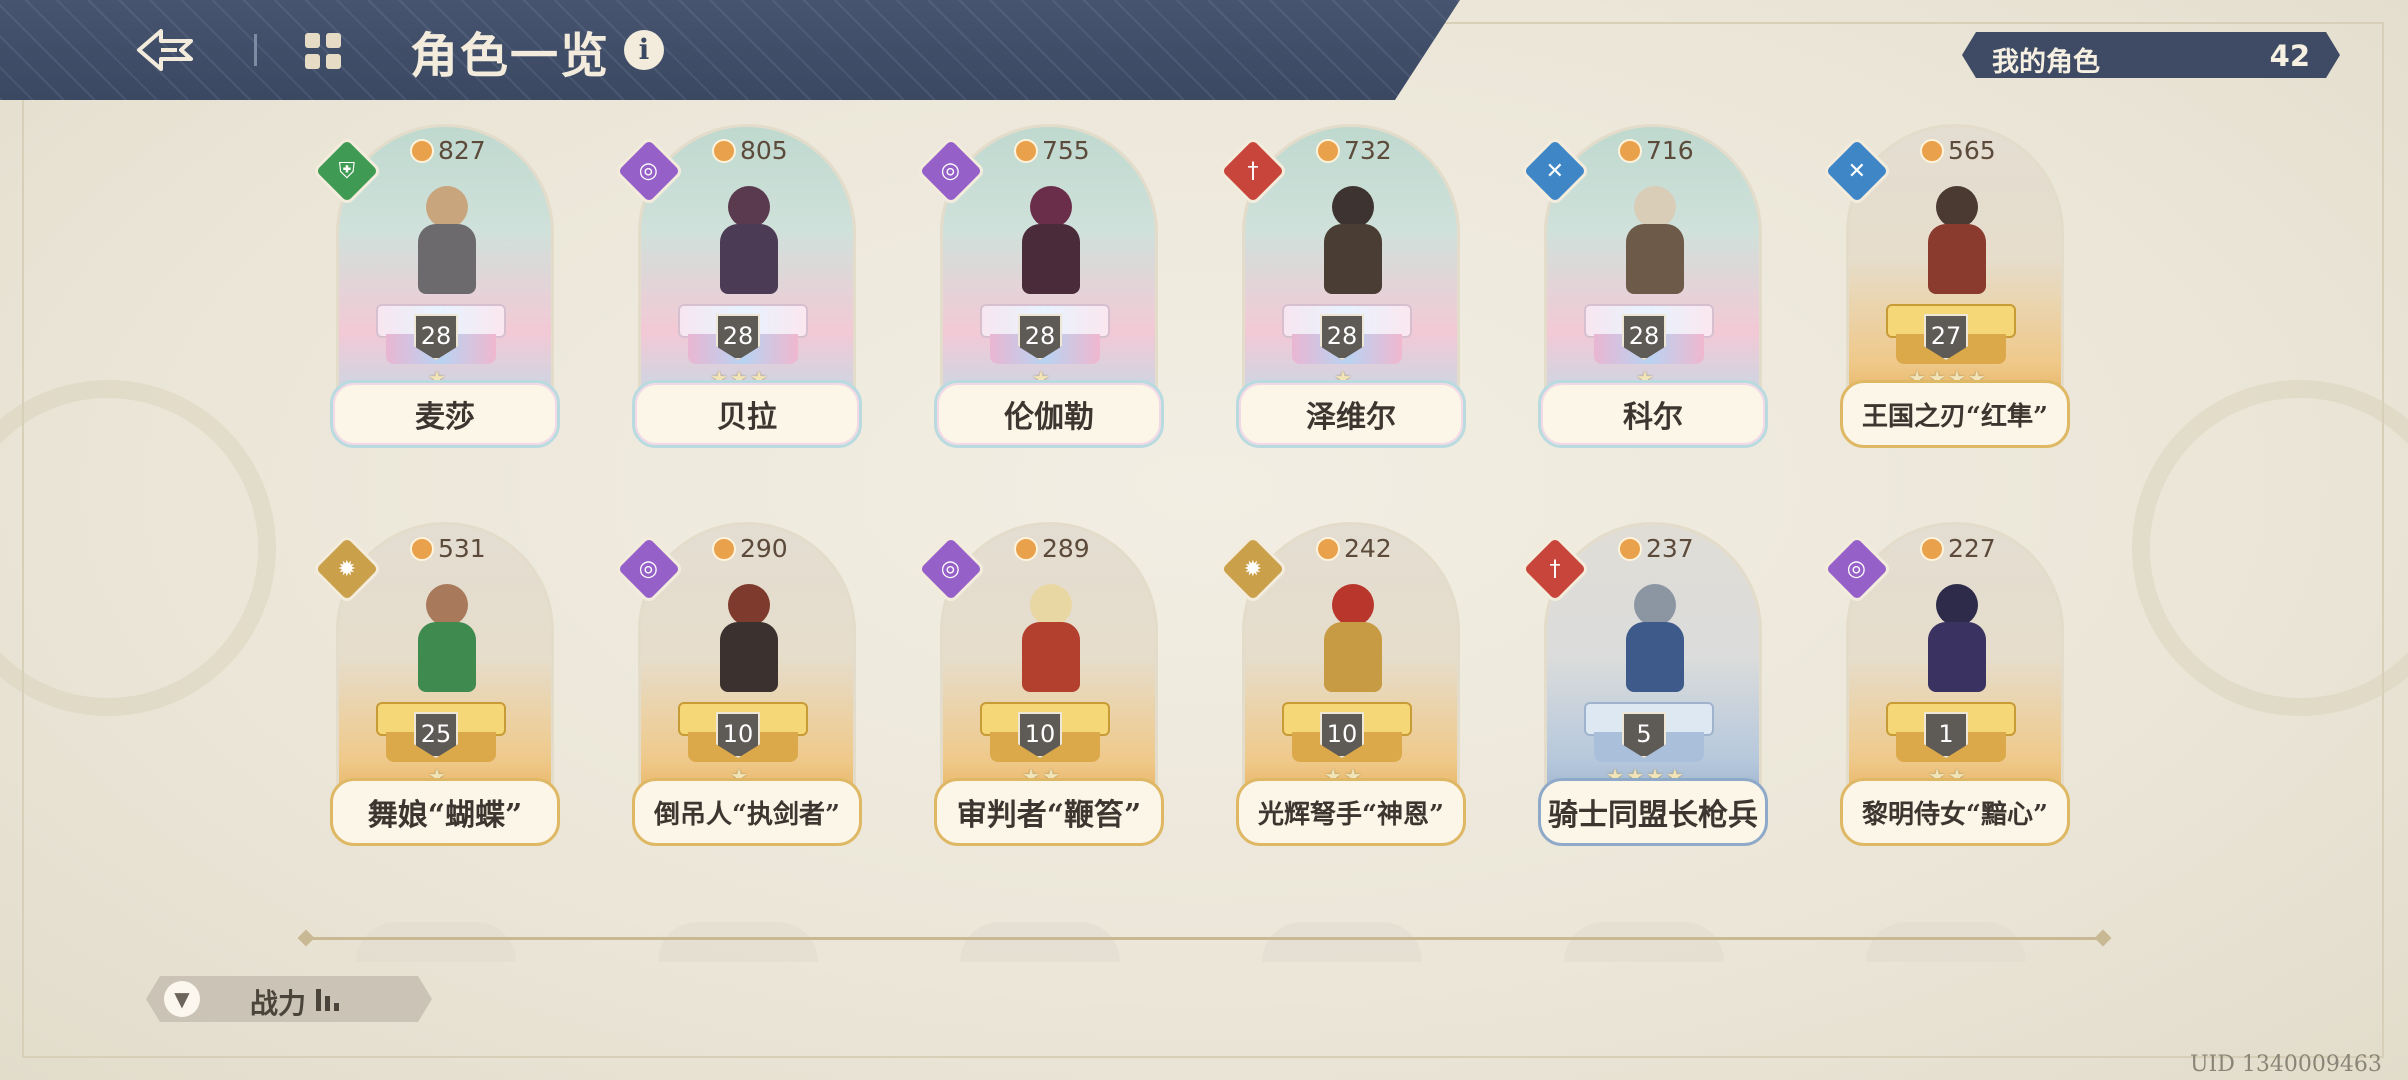  Describe the element at coordinates (1653, 812) in the screenshot. I see `character-name: 骑士同盟长枪兵` at that location.